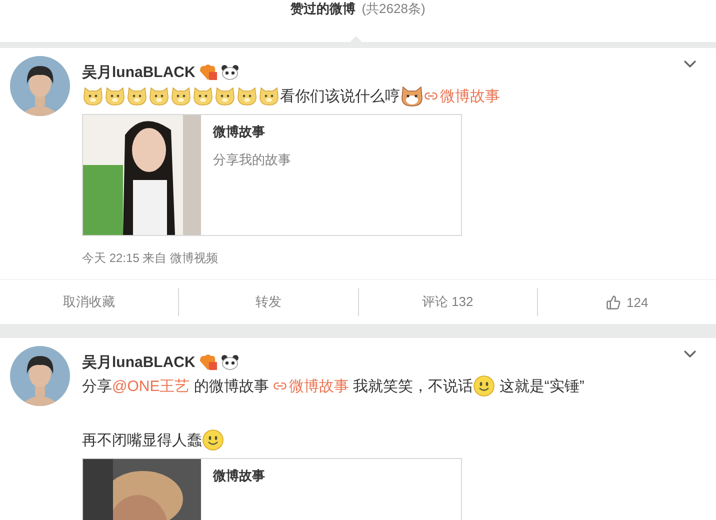 This screenshot has height=520, width=716. Describe the element at coordinates (626, 302) in the screenshot. I see `like-button: 124` at that location.